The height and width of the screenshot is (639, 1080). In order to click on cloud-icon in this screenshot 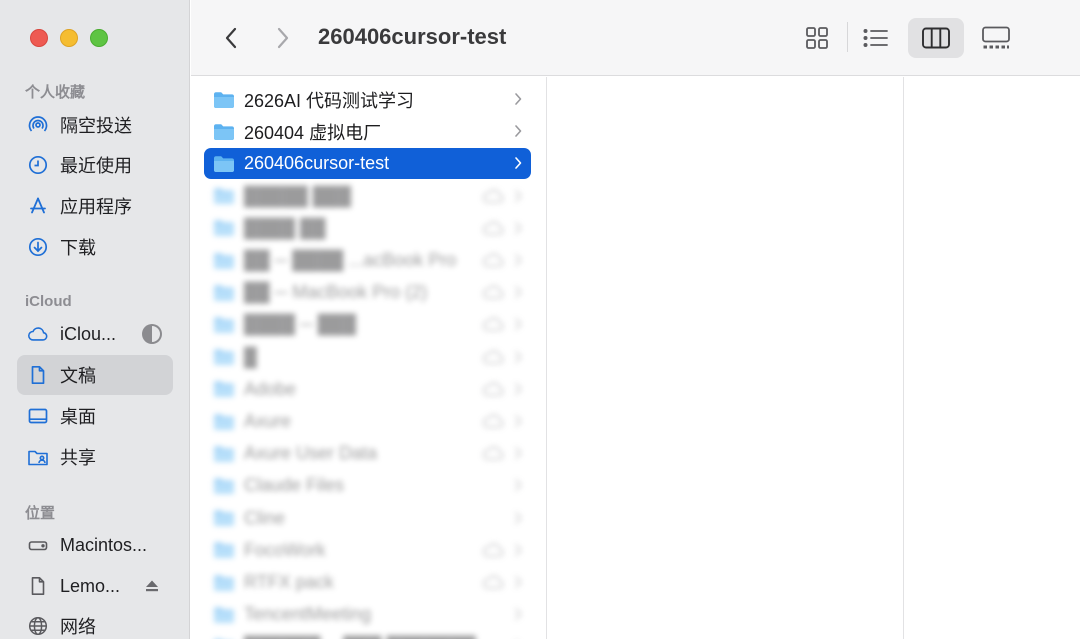, I will do `click(38, 334)`.